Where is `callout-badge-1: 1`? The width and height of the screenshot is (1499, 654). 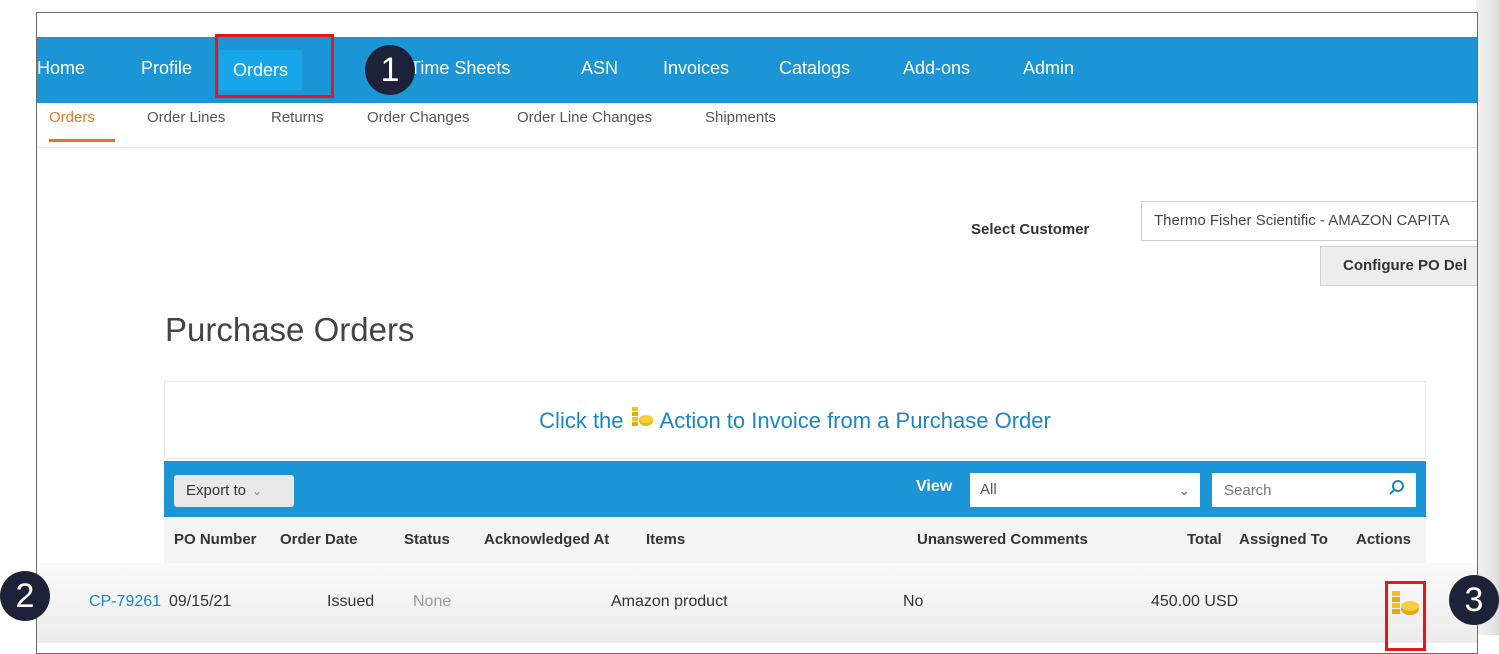 callout-badge-1: 1 is located at coordinates (390, 70).